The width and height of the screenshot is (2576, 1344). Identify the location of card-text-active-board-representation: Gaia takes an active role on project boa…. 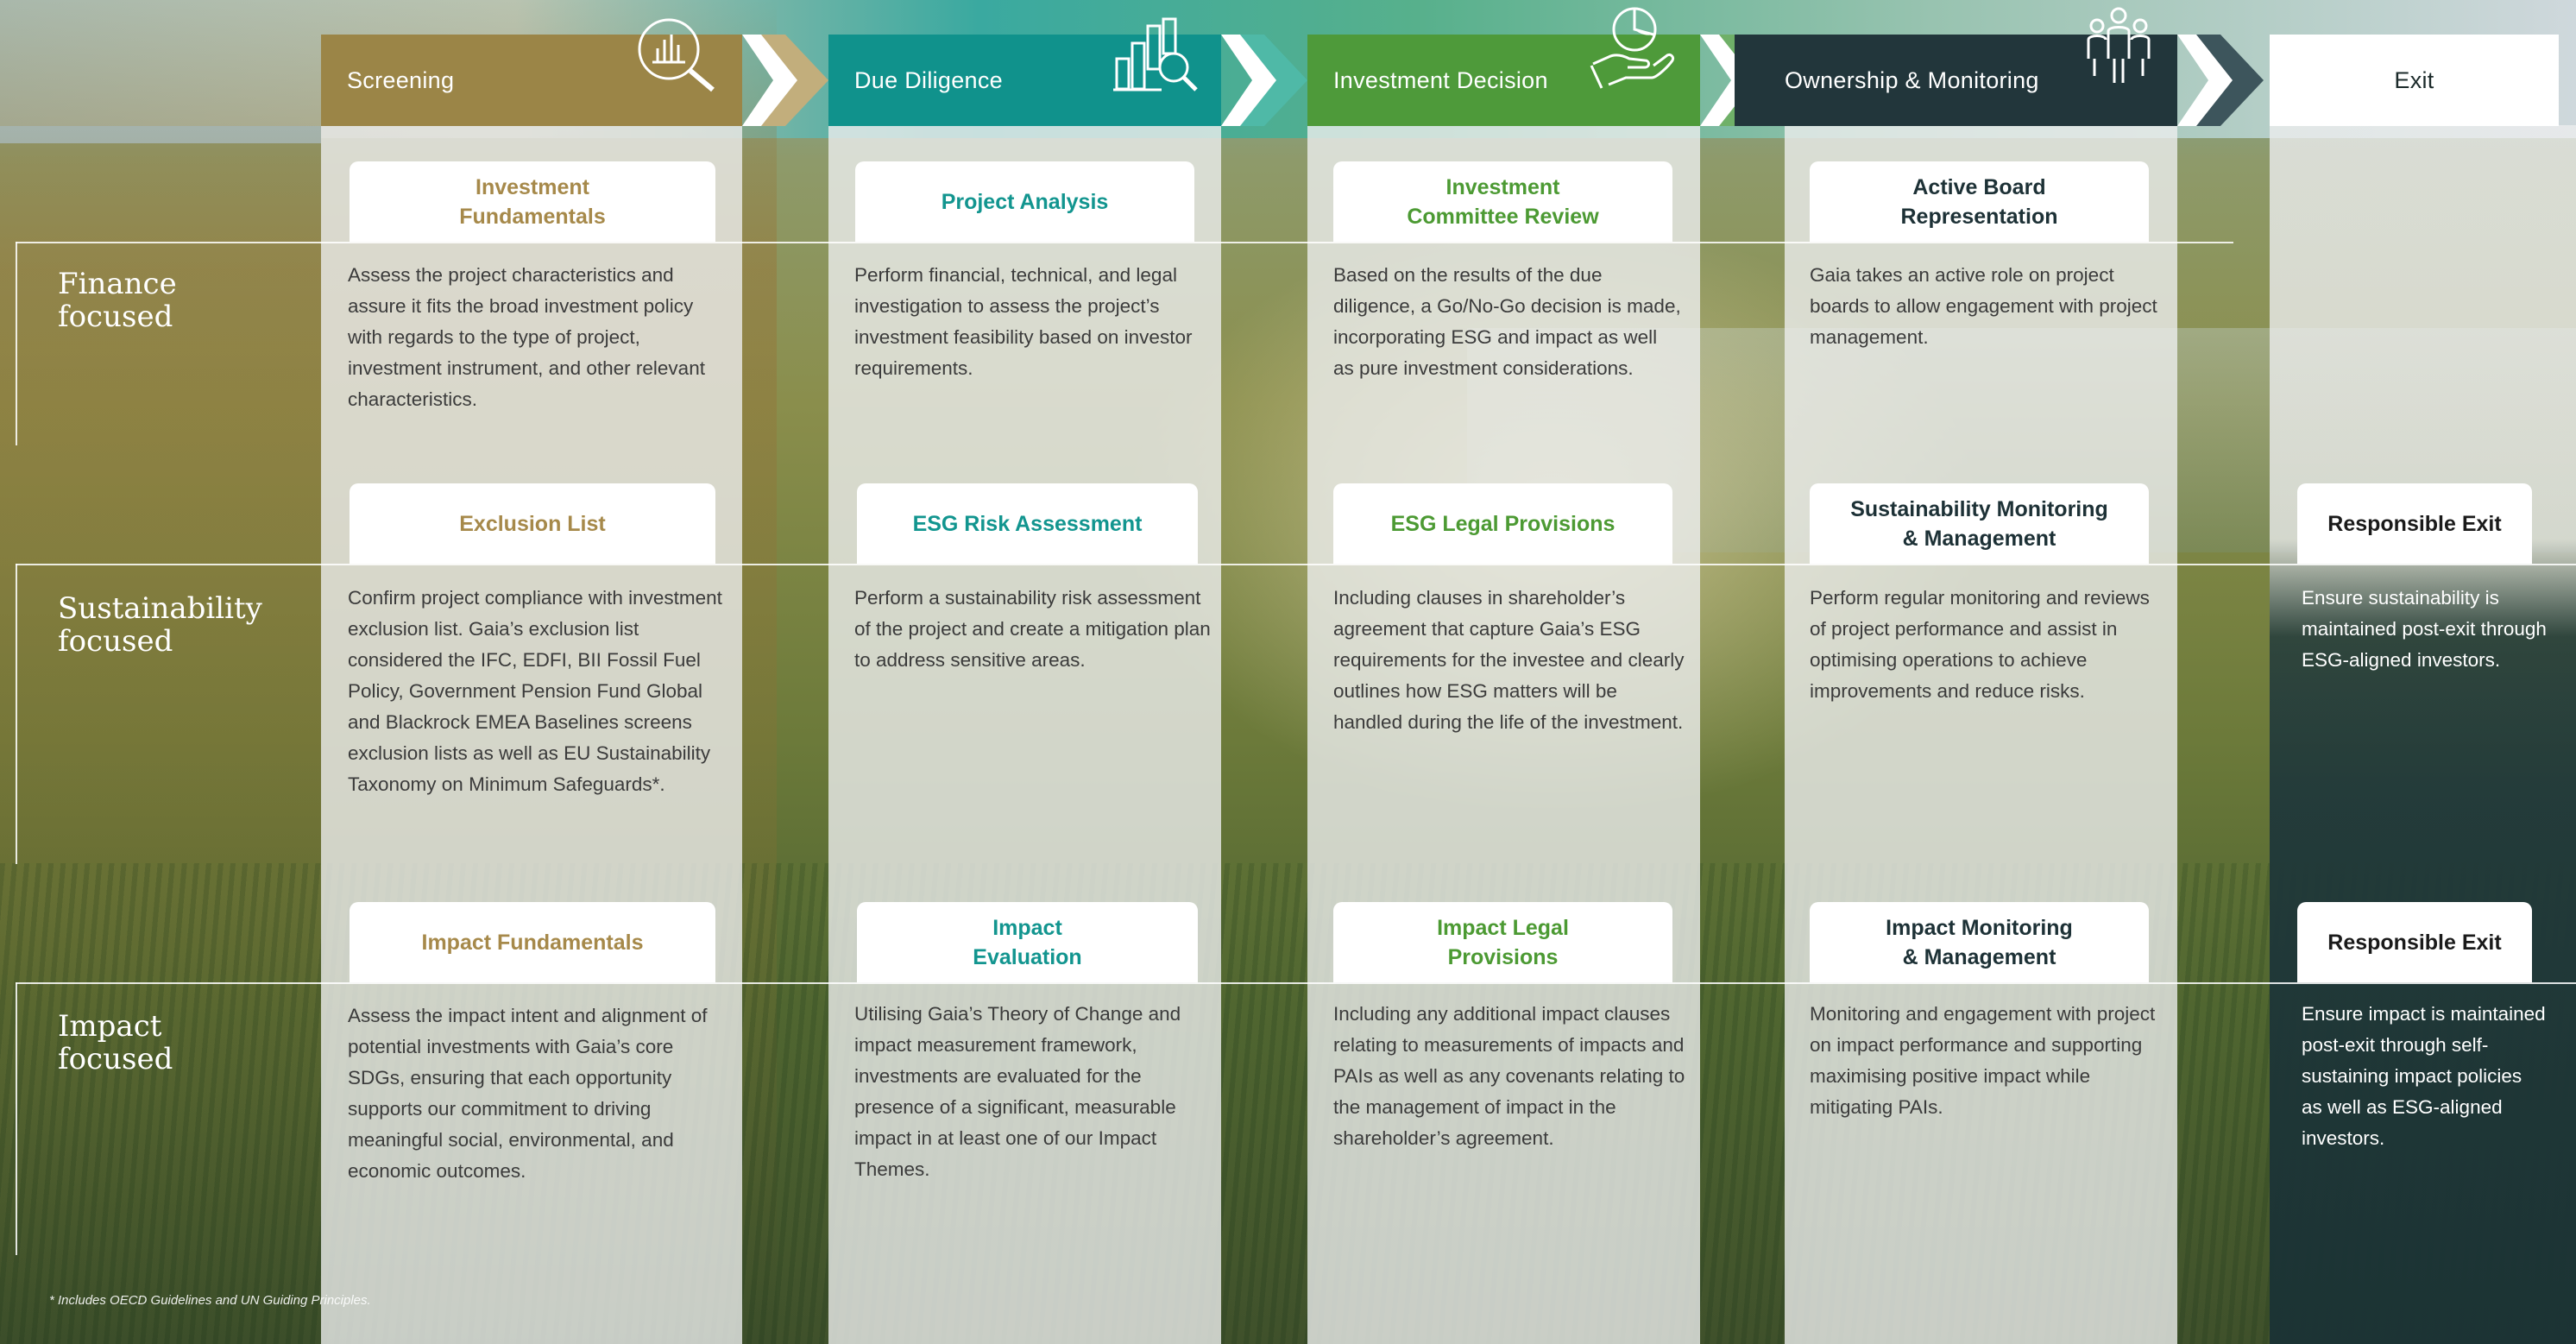
(1983, 306).